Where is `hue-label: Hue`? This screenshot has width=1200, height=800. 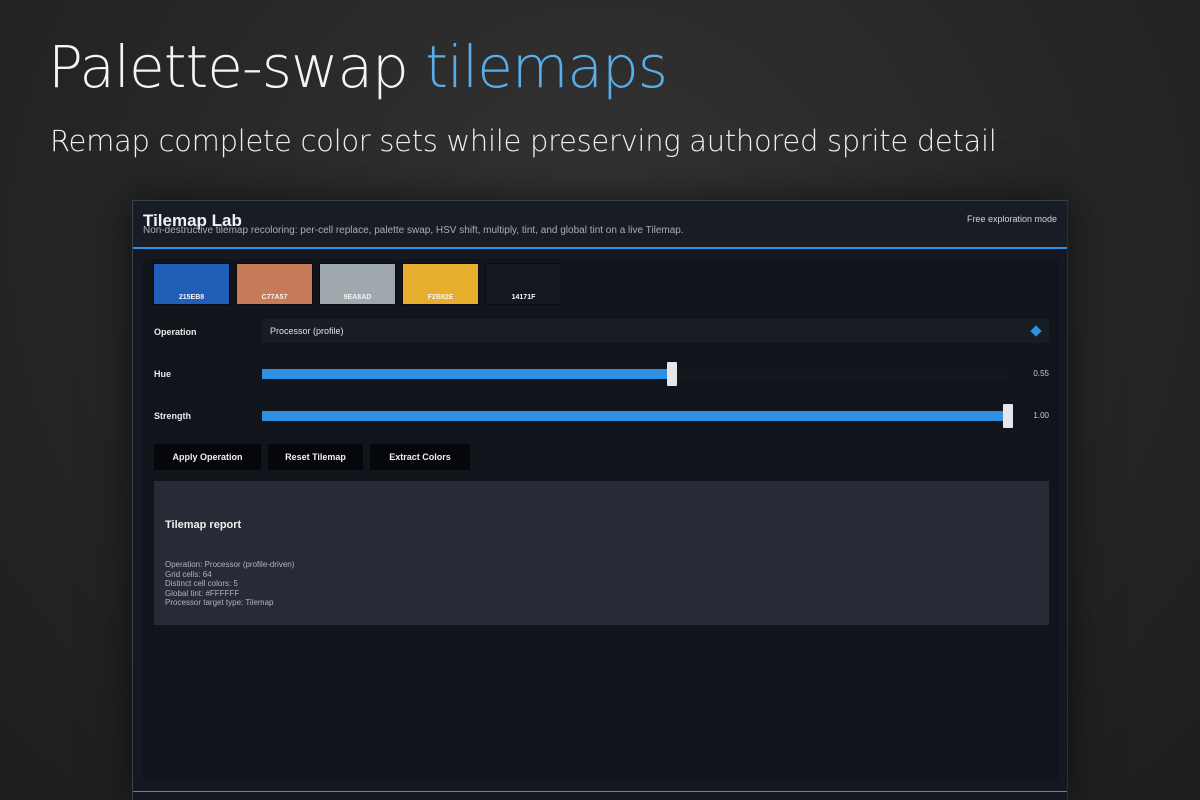 hue-label: Hue is located at coordinates (163, 374).